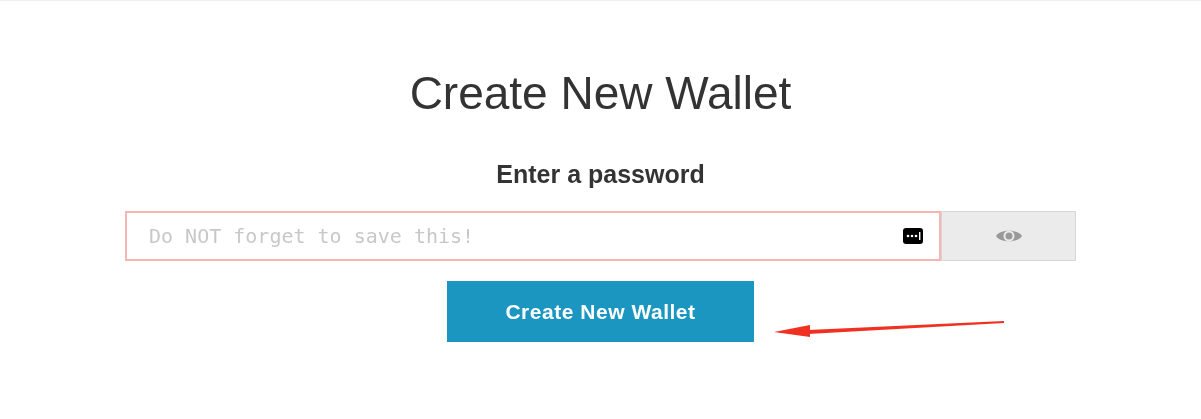 This screenshot has width=1201, height=419. What do you see at coordinates (600, 93) in the screenshot?
I see `page-title: Create New Wallet` at bounding box center [600, 93].